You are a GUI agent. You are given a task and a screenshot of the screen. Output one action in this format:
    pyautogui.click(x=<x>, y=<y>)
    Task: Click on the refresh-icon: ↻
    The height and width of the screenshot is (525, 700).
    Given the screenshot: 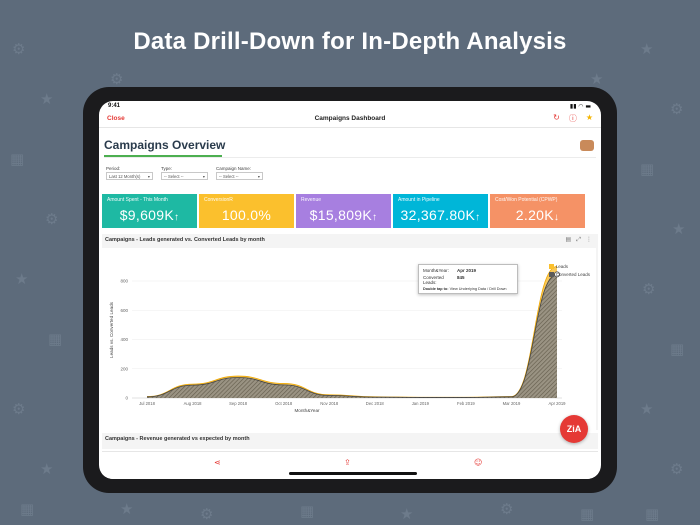 What is the action you would take?
    pyautogui.click(x=556, y=118)
    